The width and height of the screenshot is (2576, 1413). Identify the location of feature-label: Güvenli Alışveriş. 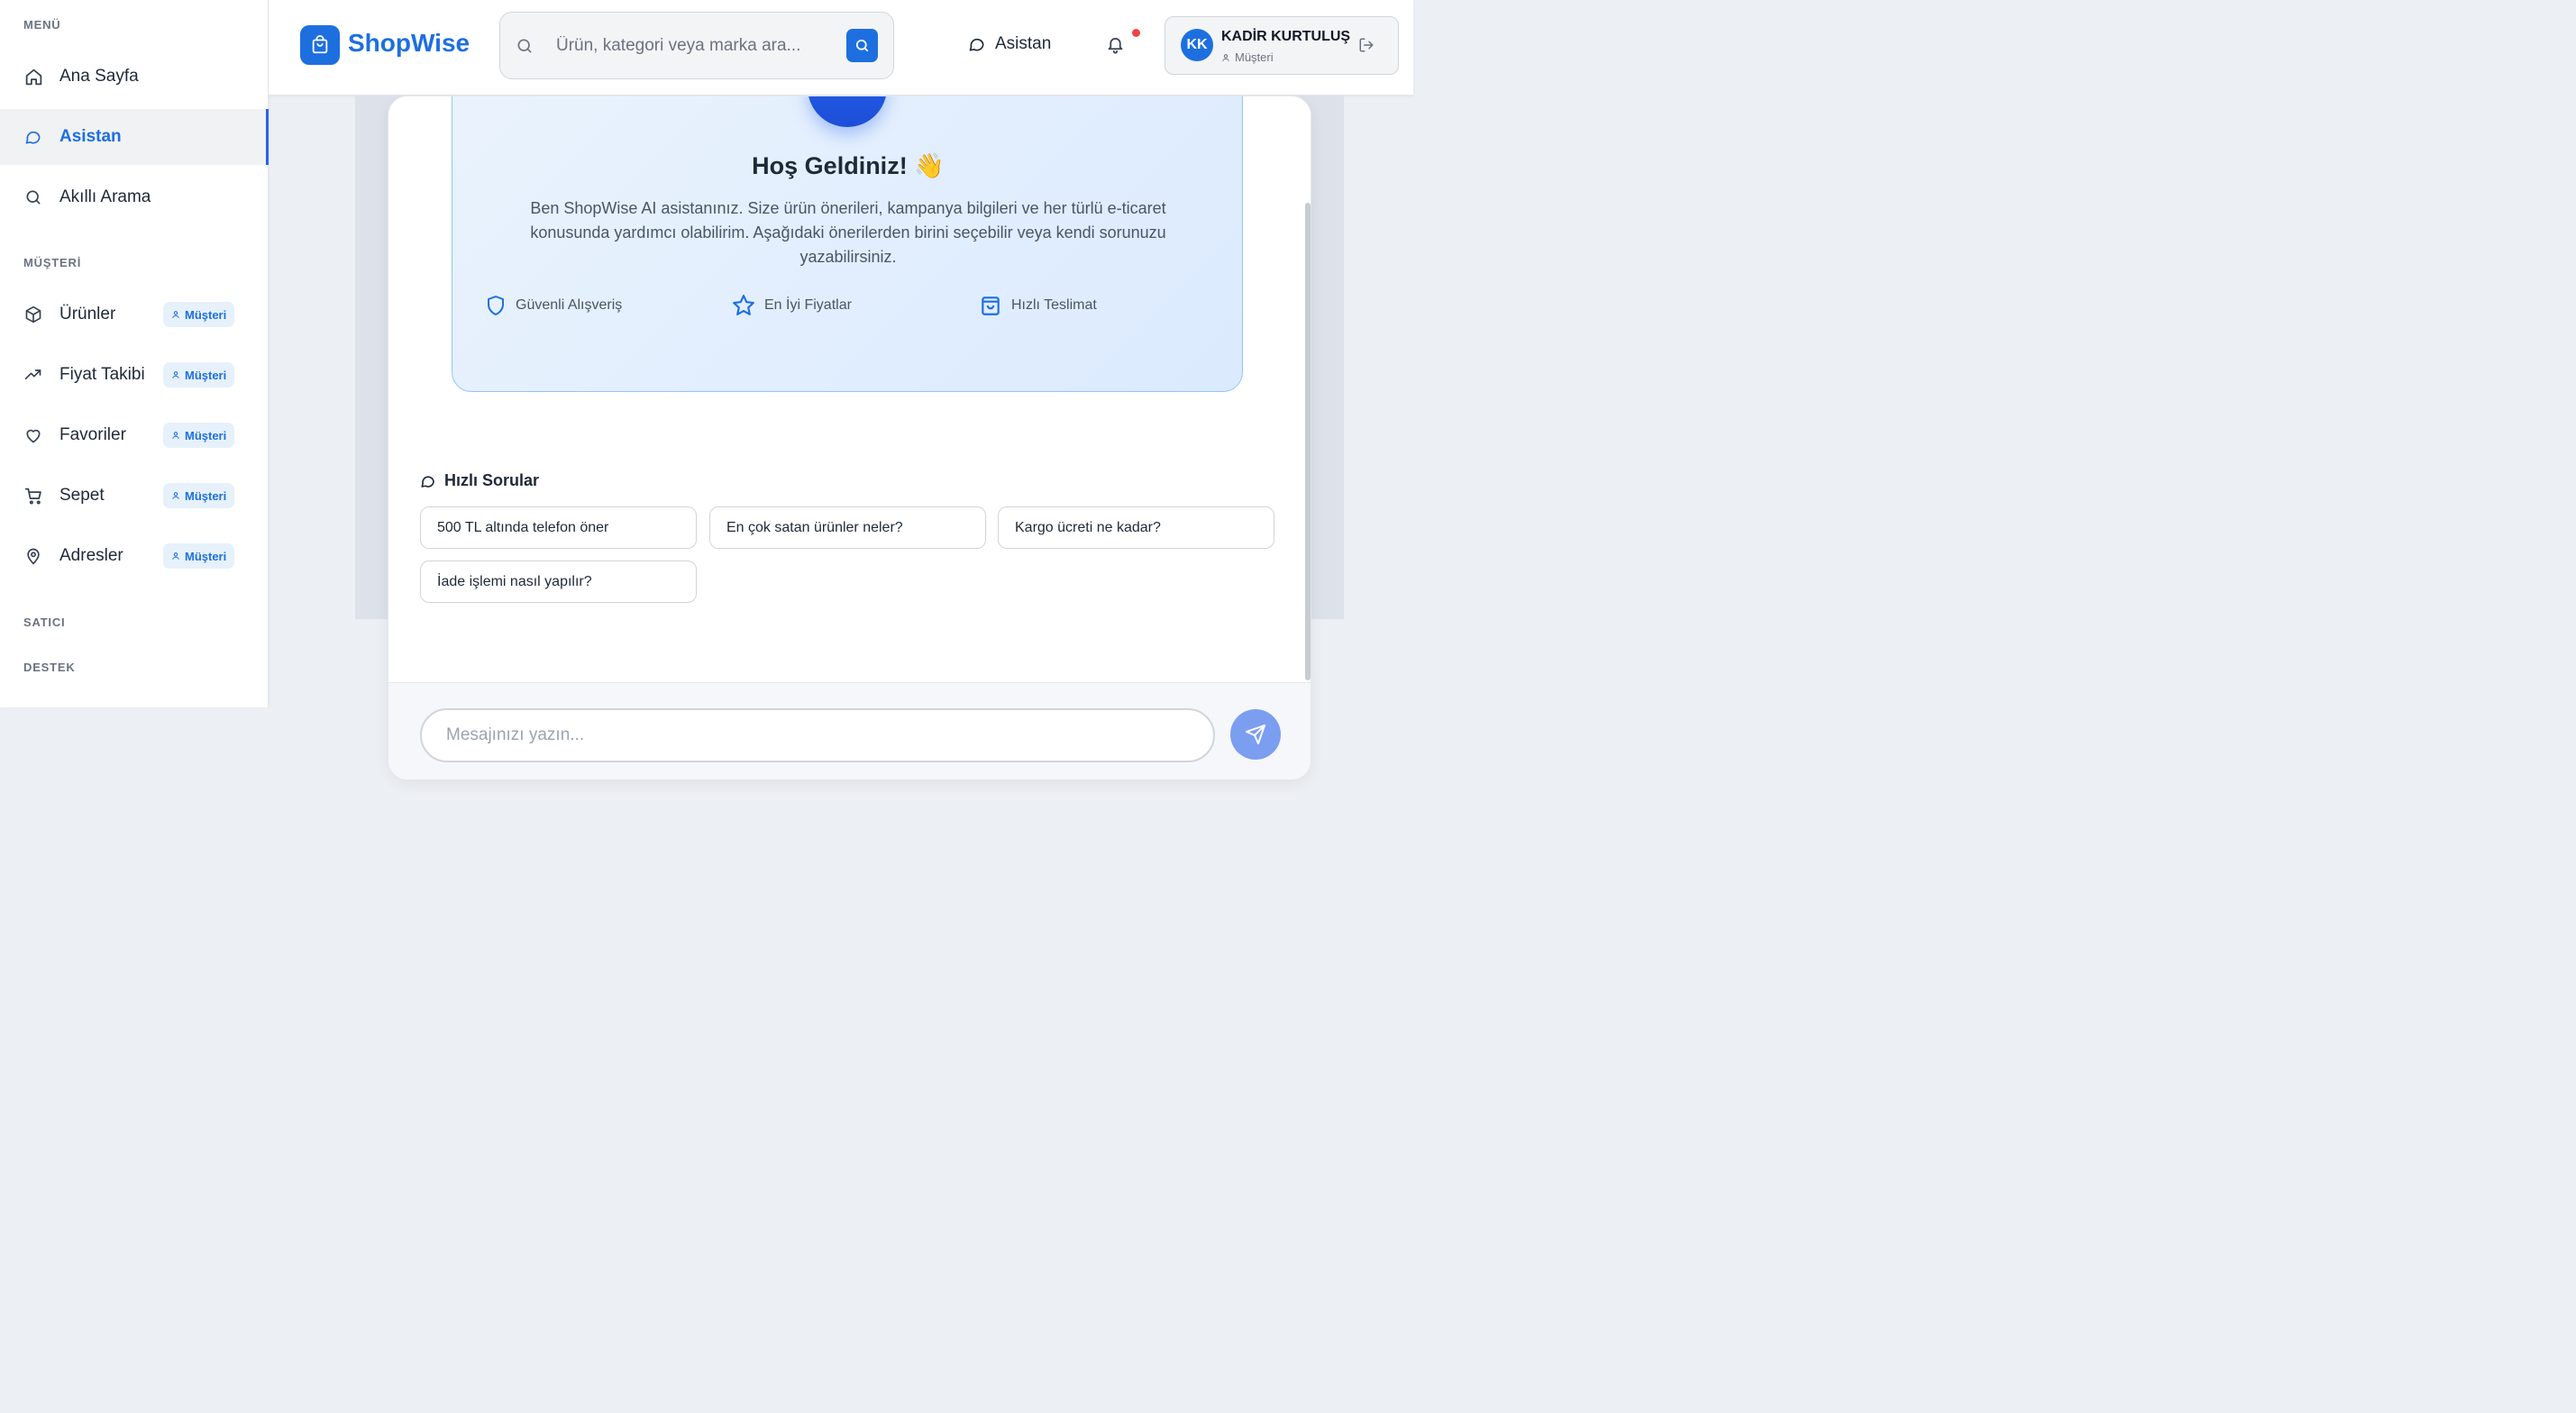
(569, 305).